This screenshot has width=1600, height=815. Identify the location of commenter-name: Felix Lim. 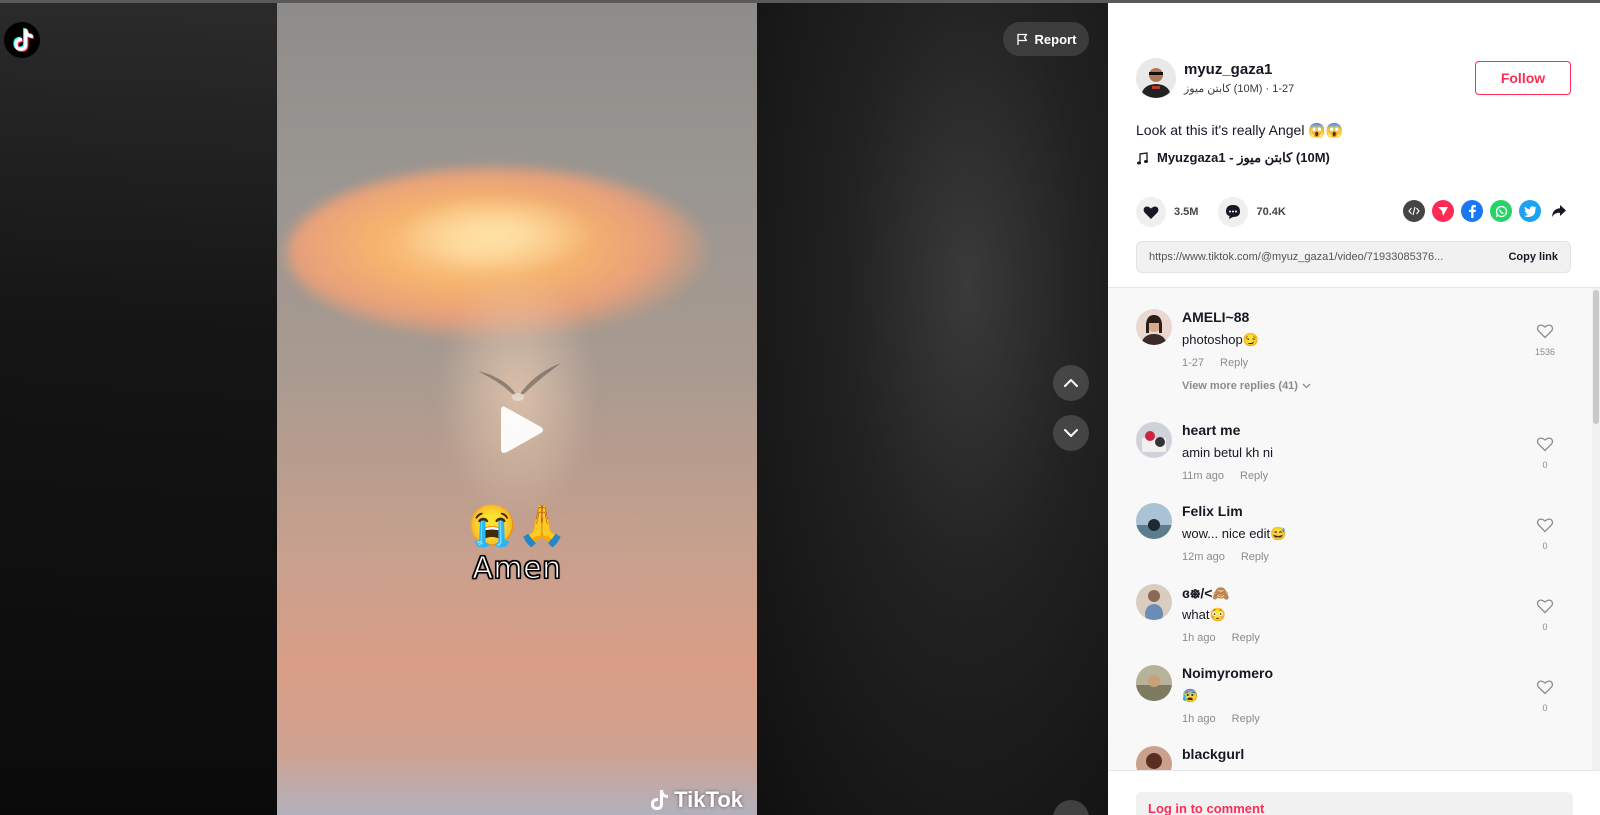
(1212, 511).